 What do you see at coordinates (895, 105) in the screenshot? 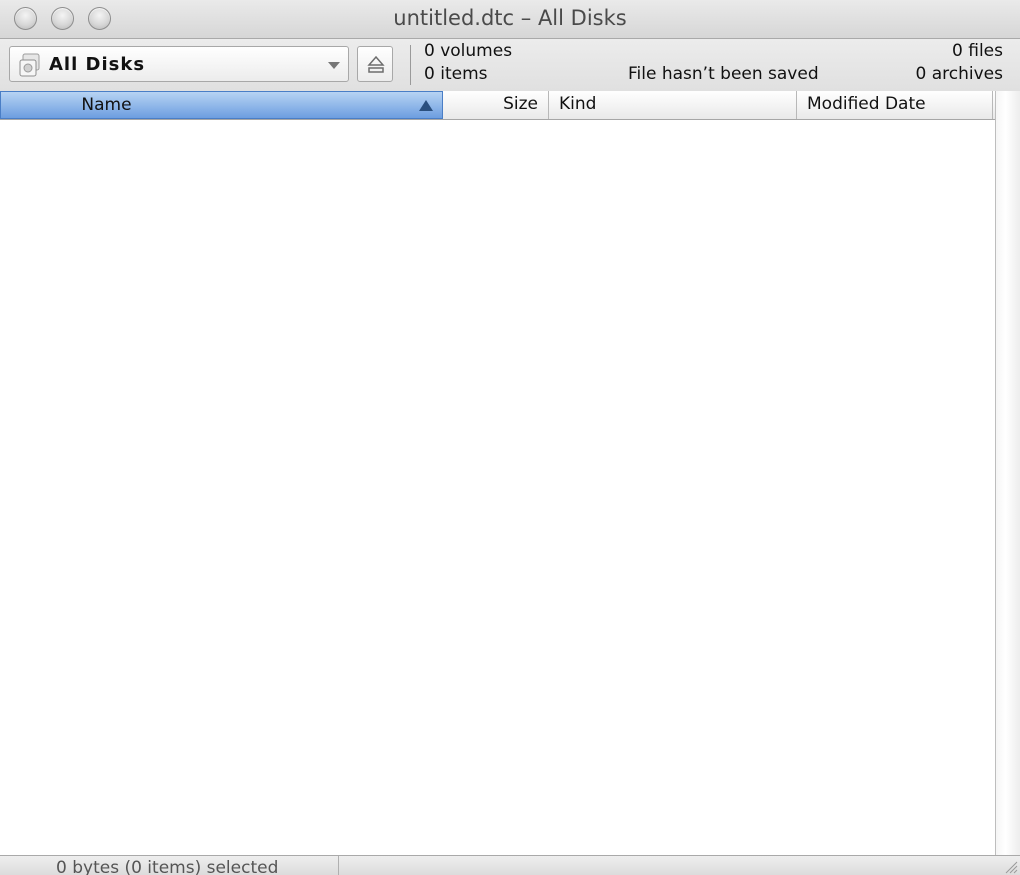
I see `column-header-modified-date: Modified Date` at bounding box center [895, 105].